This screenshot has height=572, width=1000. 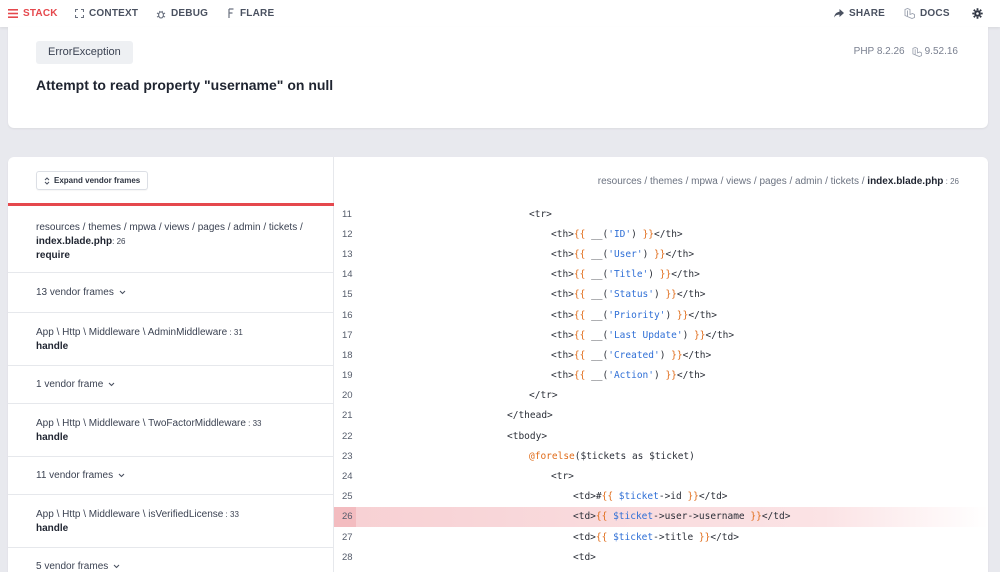 What do you see at coordinates (185, 242) in the screenshot?
I see `frame-file-group: index.blade.php: 26` at bounding box center [185, 242].